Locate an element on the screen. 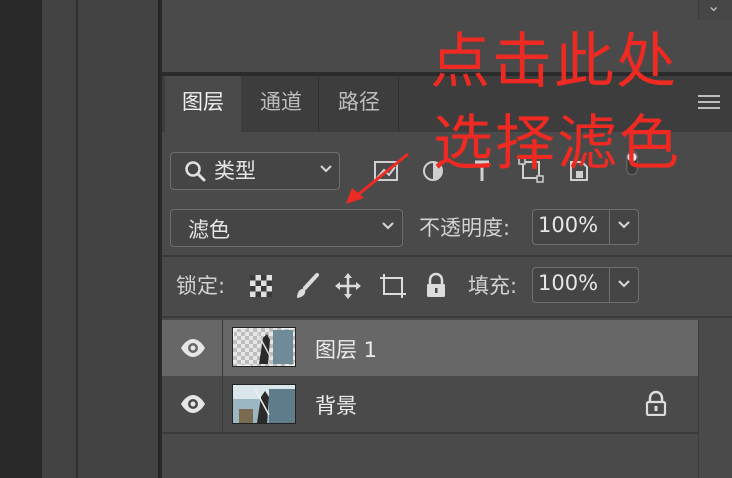  panel-scrollbar is located at coordinates (715, 399).